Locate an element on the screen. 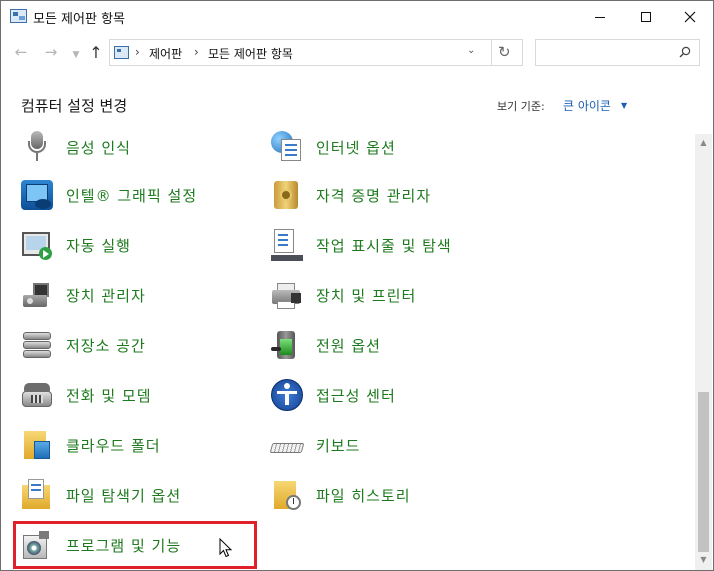 This screenshot has width=714, height=571. refresh-button: ↻ is located at coordinates (504, 52).